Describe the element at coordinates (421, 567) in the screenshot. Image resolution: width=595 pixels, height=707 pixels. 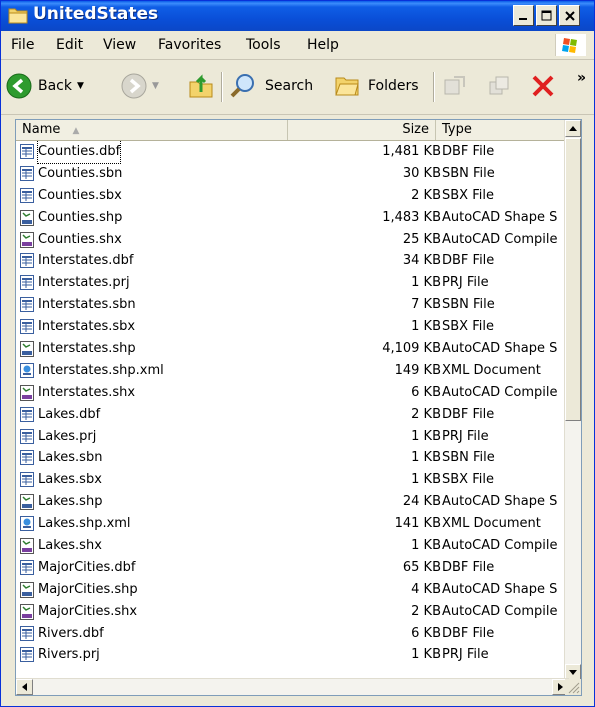
I see `file-size: 65 KB` at that location.